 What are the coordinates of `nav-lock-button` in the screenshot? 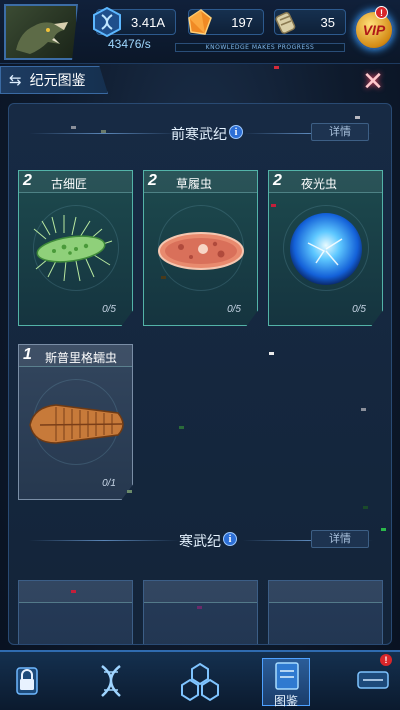 It's located at (27, 682).